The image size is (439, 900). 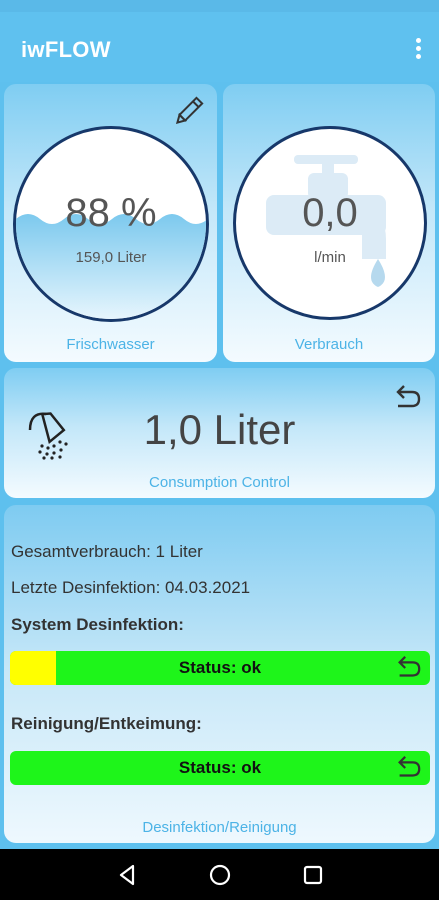 What do you see at coordinates (219, 47) in the screenshot?
I see `app-bar: iwFLOW` at bounding box center [219, 47].